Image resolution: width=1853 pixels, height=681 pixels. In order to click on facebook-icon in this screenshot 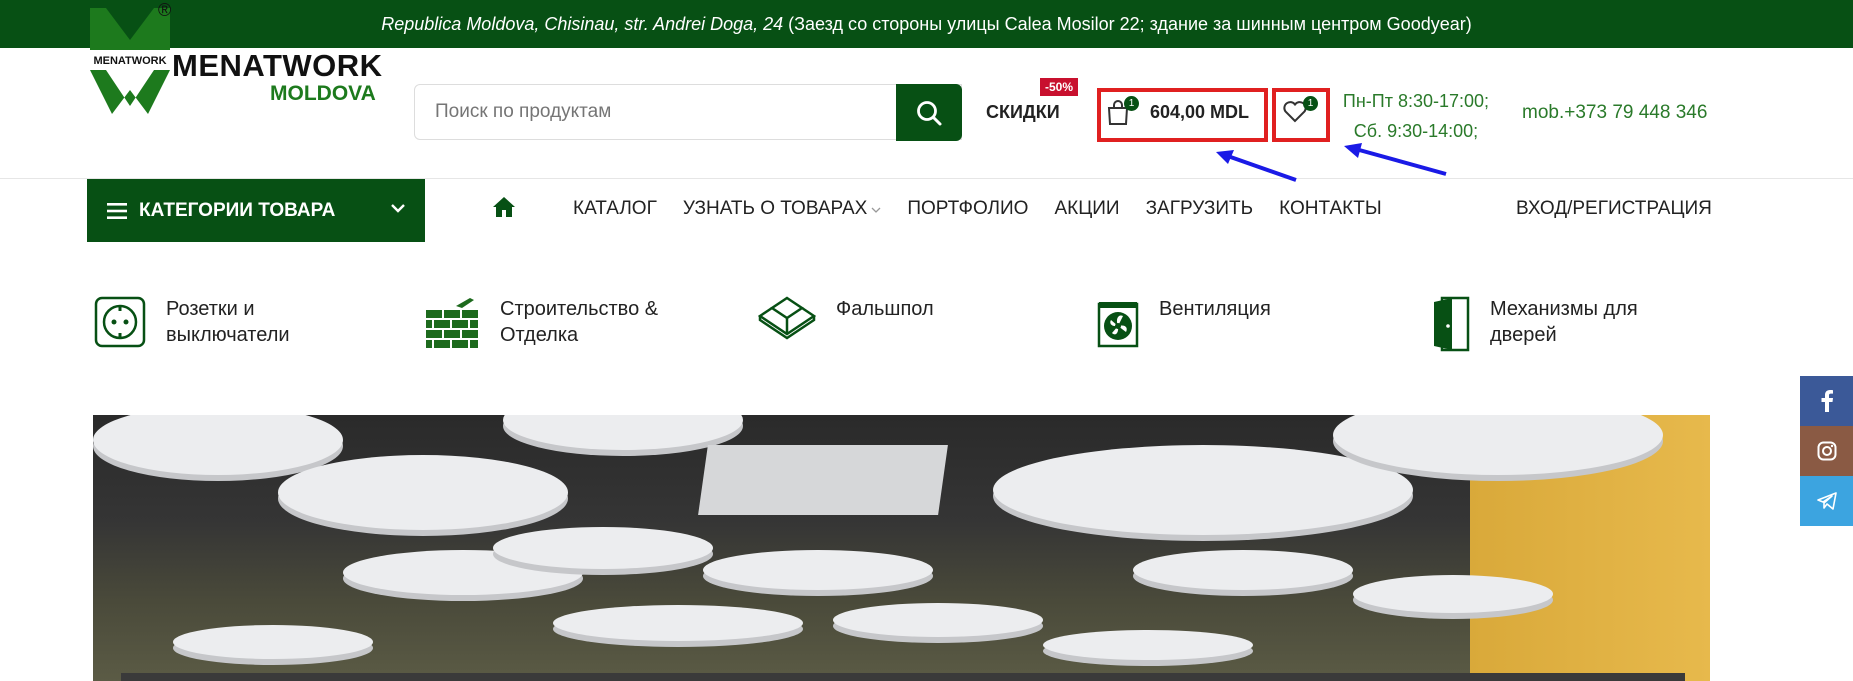, I will do `click(1827, 401)`.